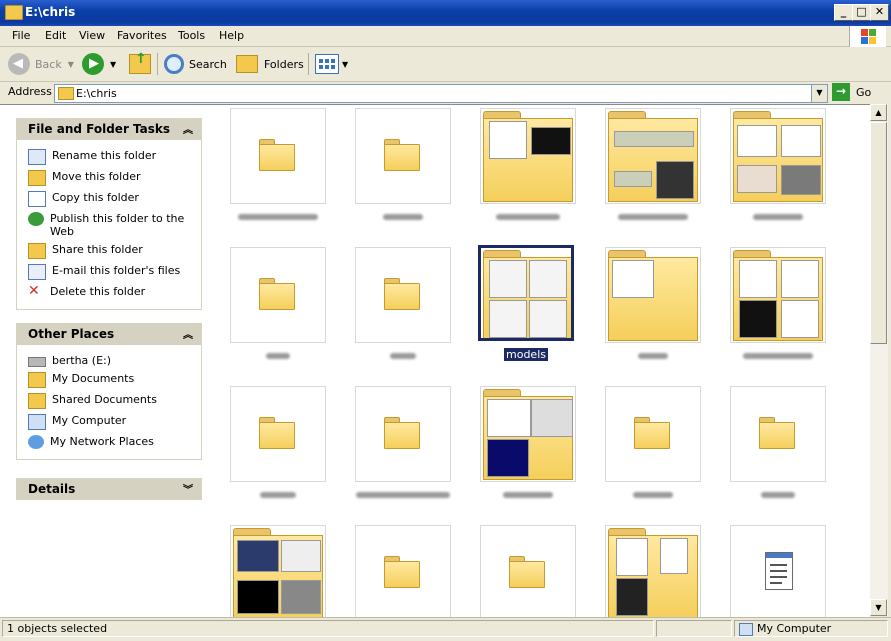  What do you see at coordinates (851, 92) in the screenshot?
I see `go-button: → Go` at bounding box center [851, 92].